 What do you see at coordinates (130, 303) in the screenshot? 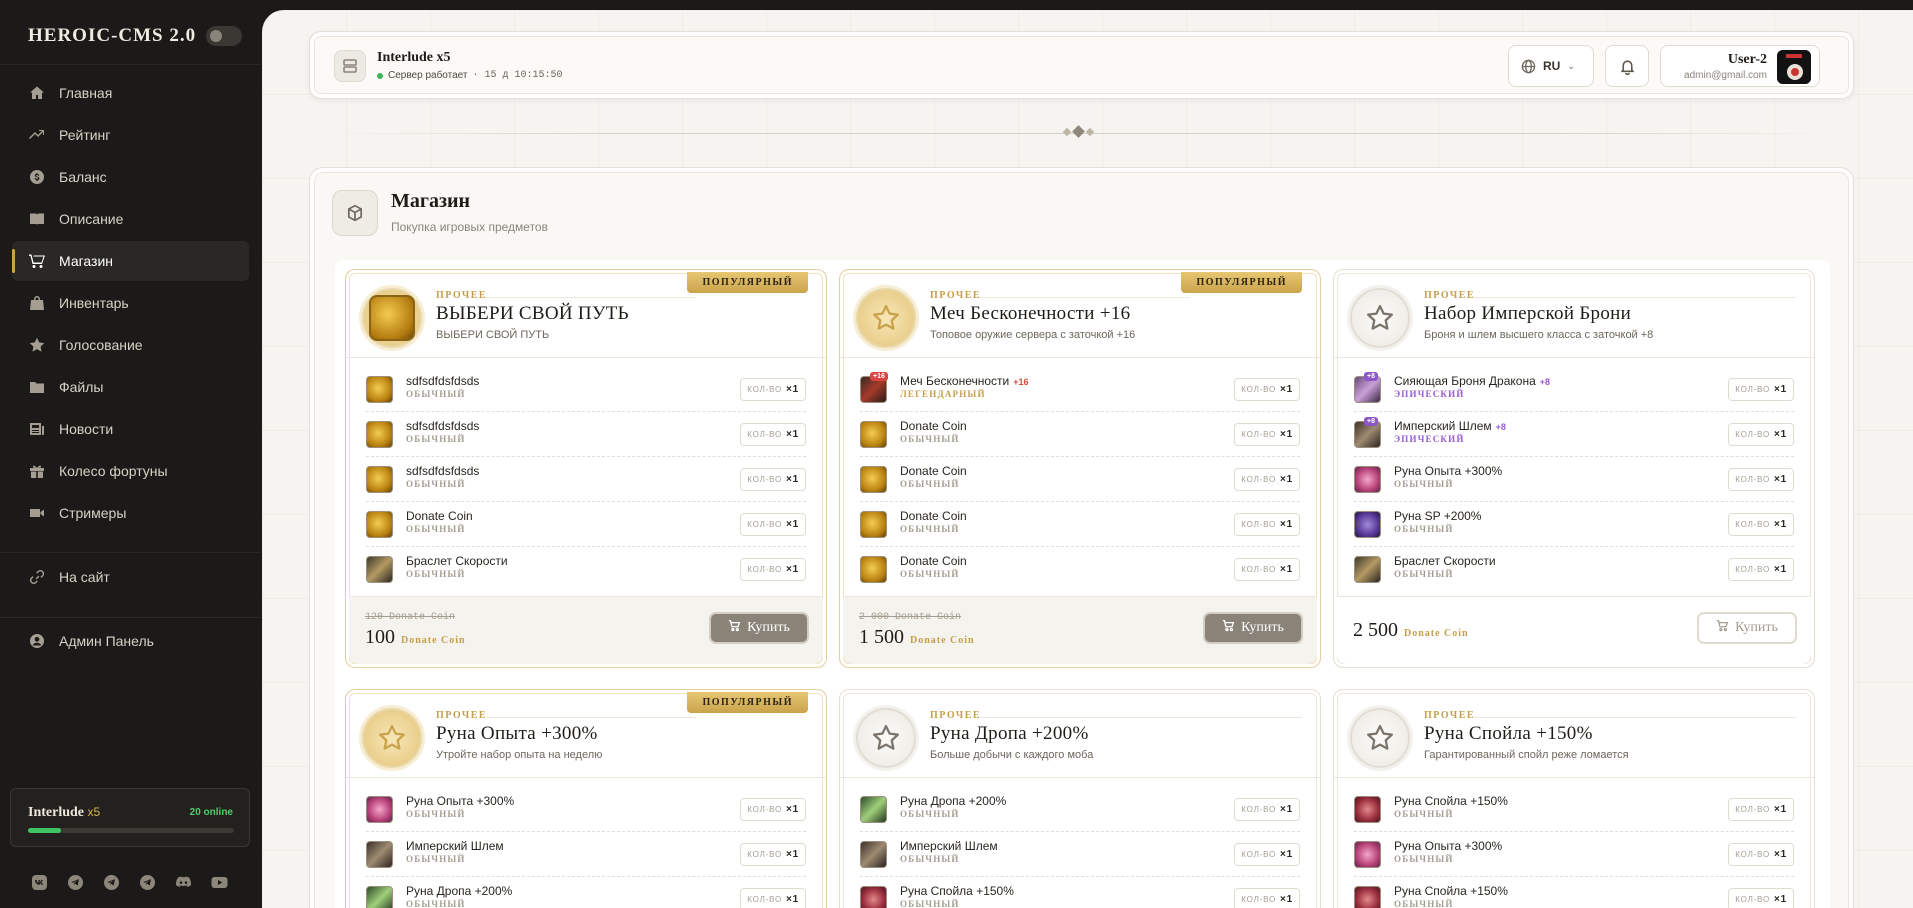
I see `sidebar-item-inventory: Инвентарь` at bounding box center [130, 303].